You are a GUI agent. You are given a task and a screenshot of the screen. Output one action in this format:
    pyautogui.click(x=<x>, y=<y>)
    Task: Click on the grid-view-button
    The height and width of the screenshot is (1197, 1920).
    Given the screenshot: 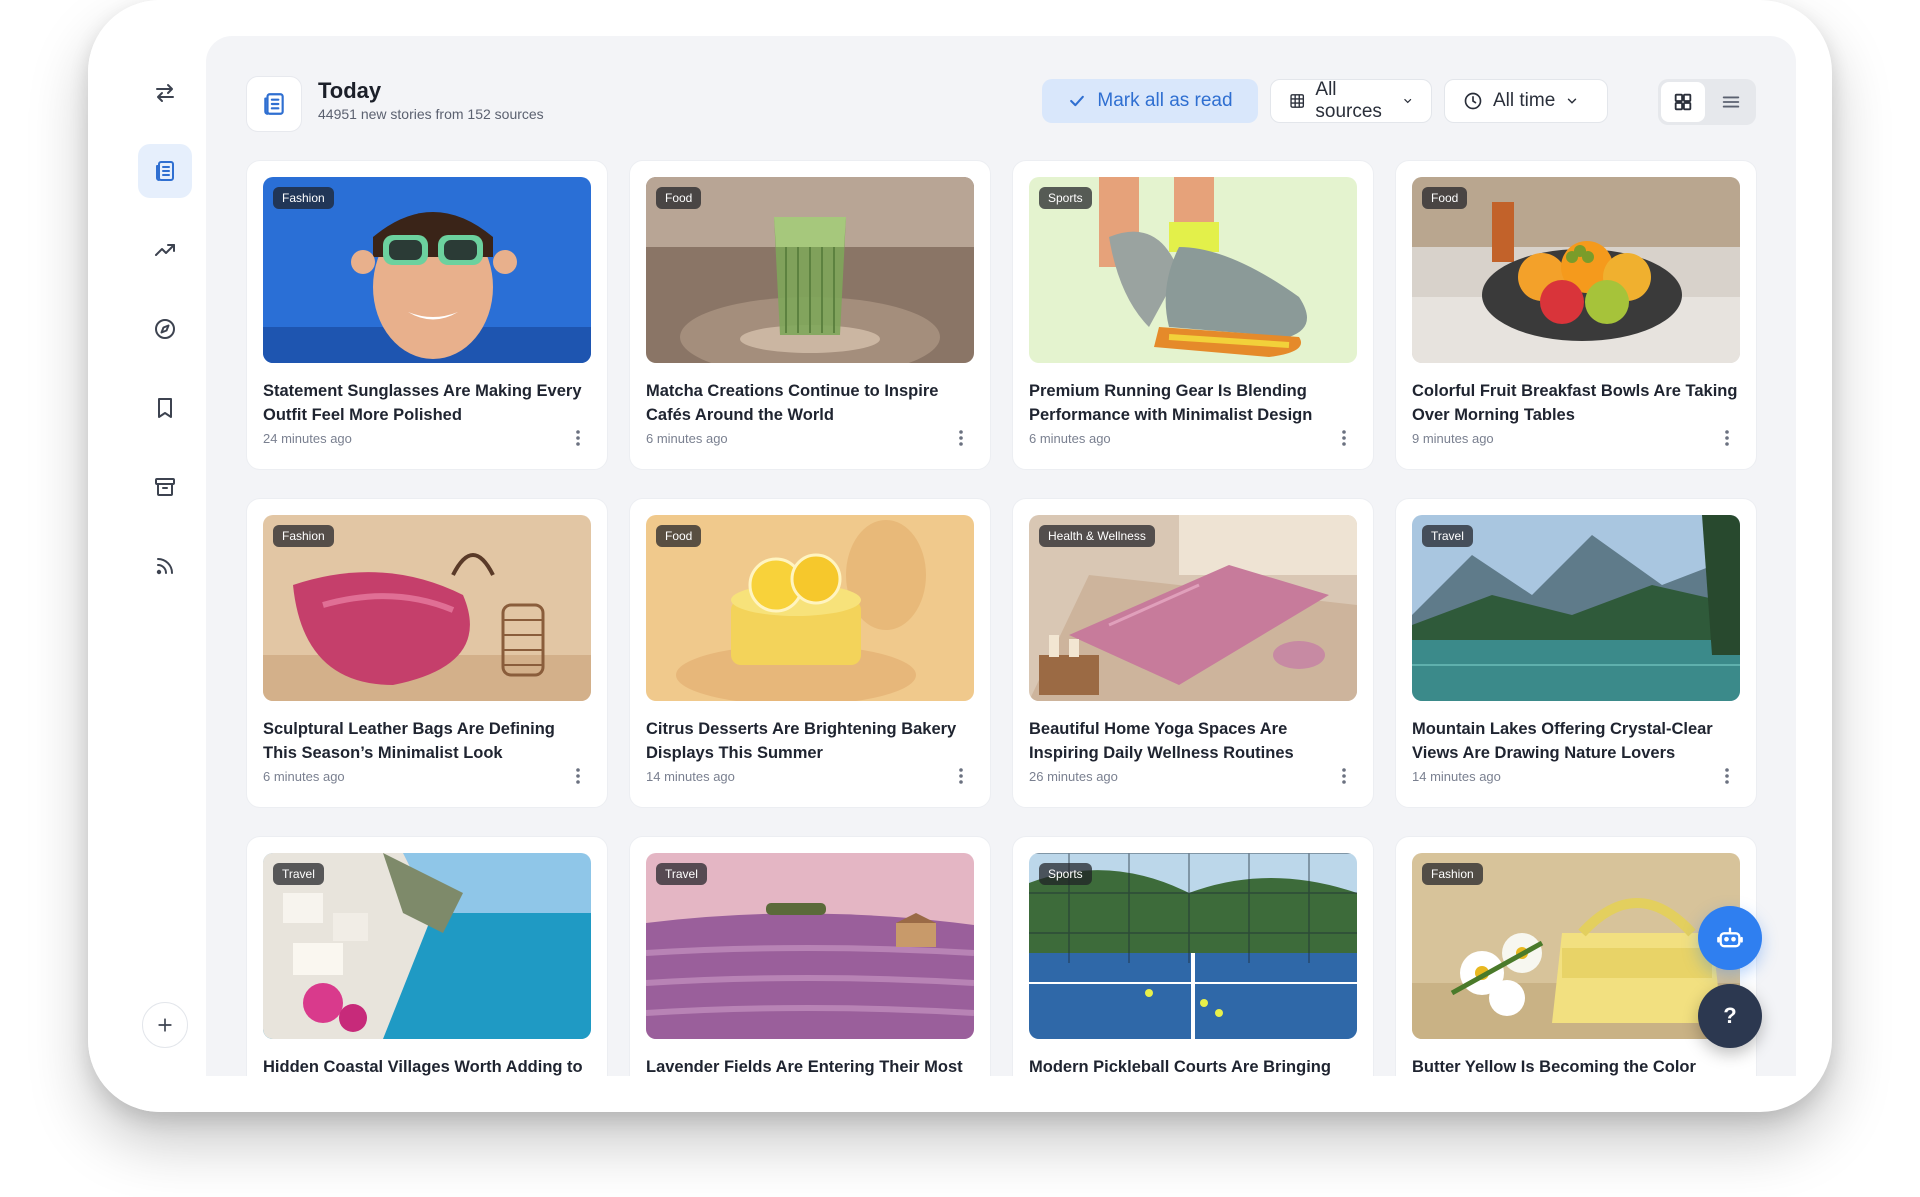 What is the action you would take?
    pyautogui.click(x=1683, y=102)
    